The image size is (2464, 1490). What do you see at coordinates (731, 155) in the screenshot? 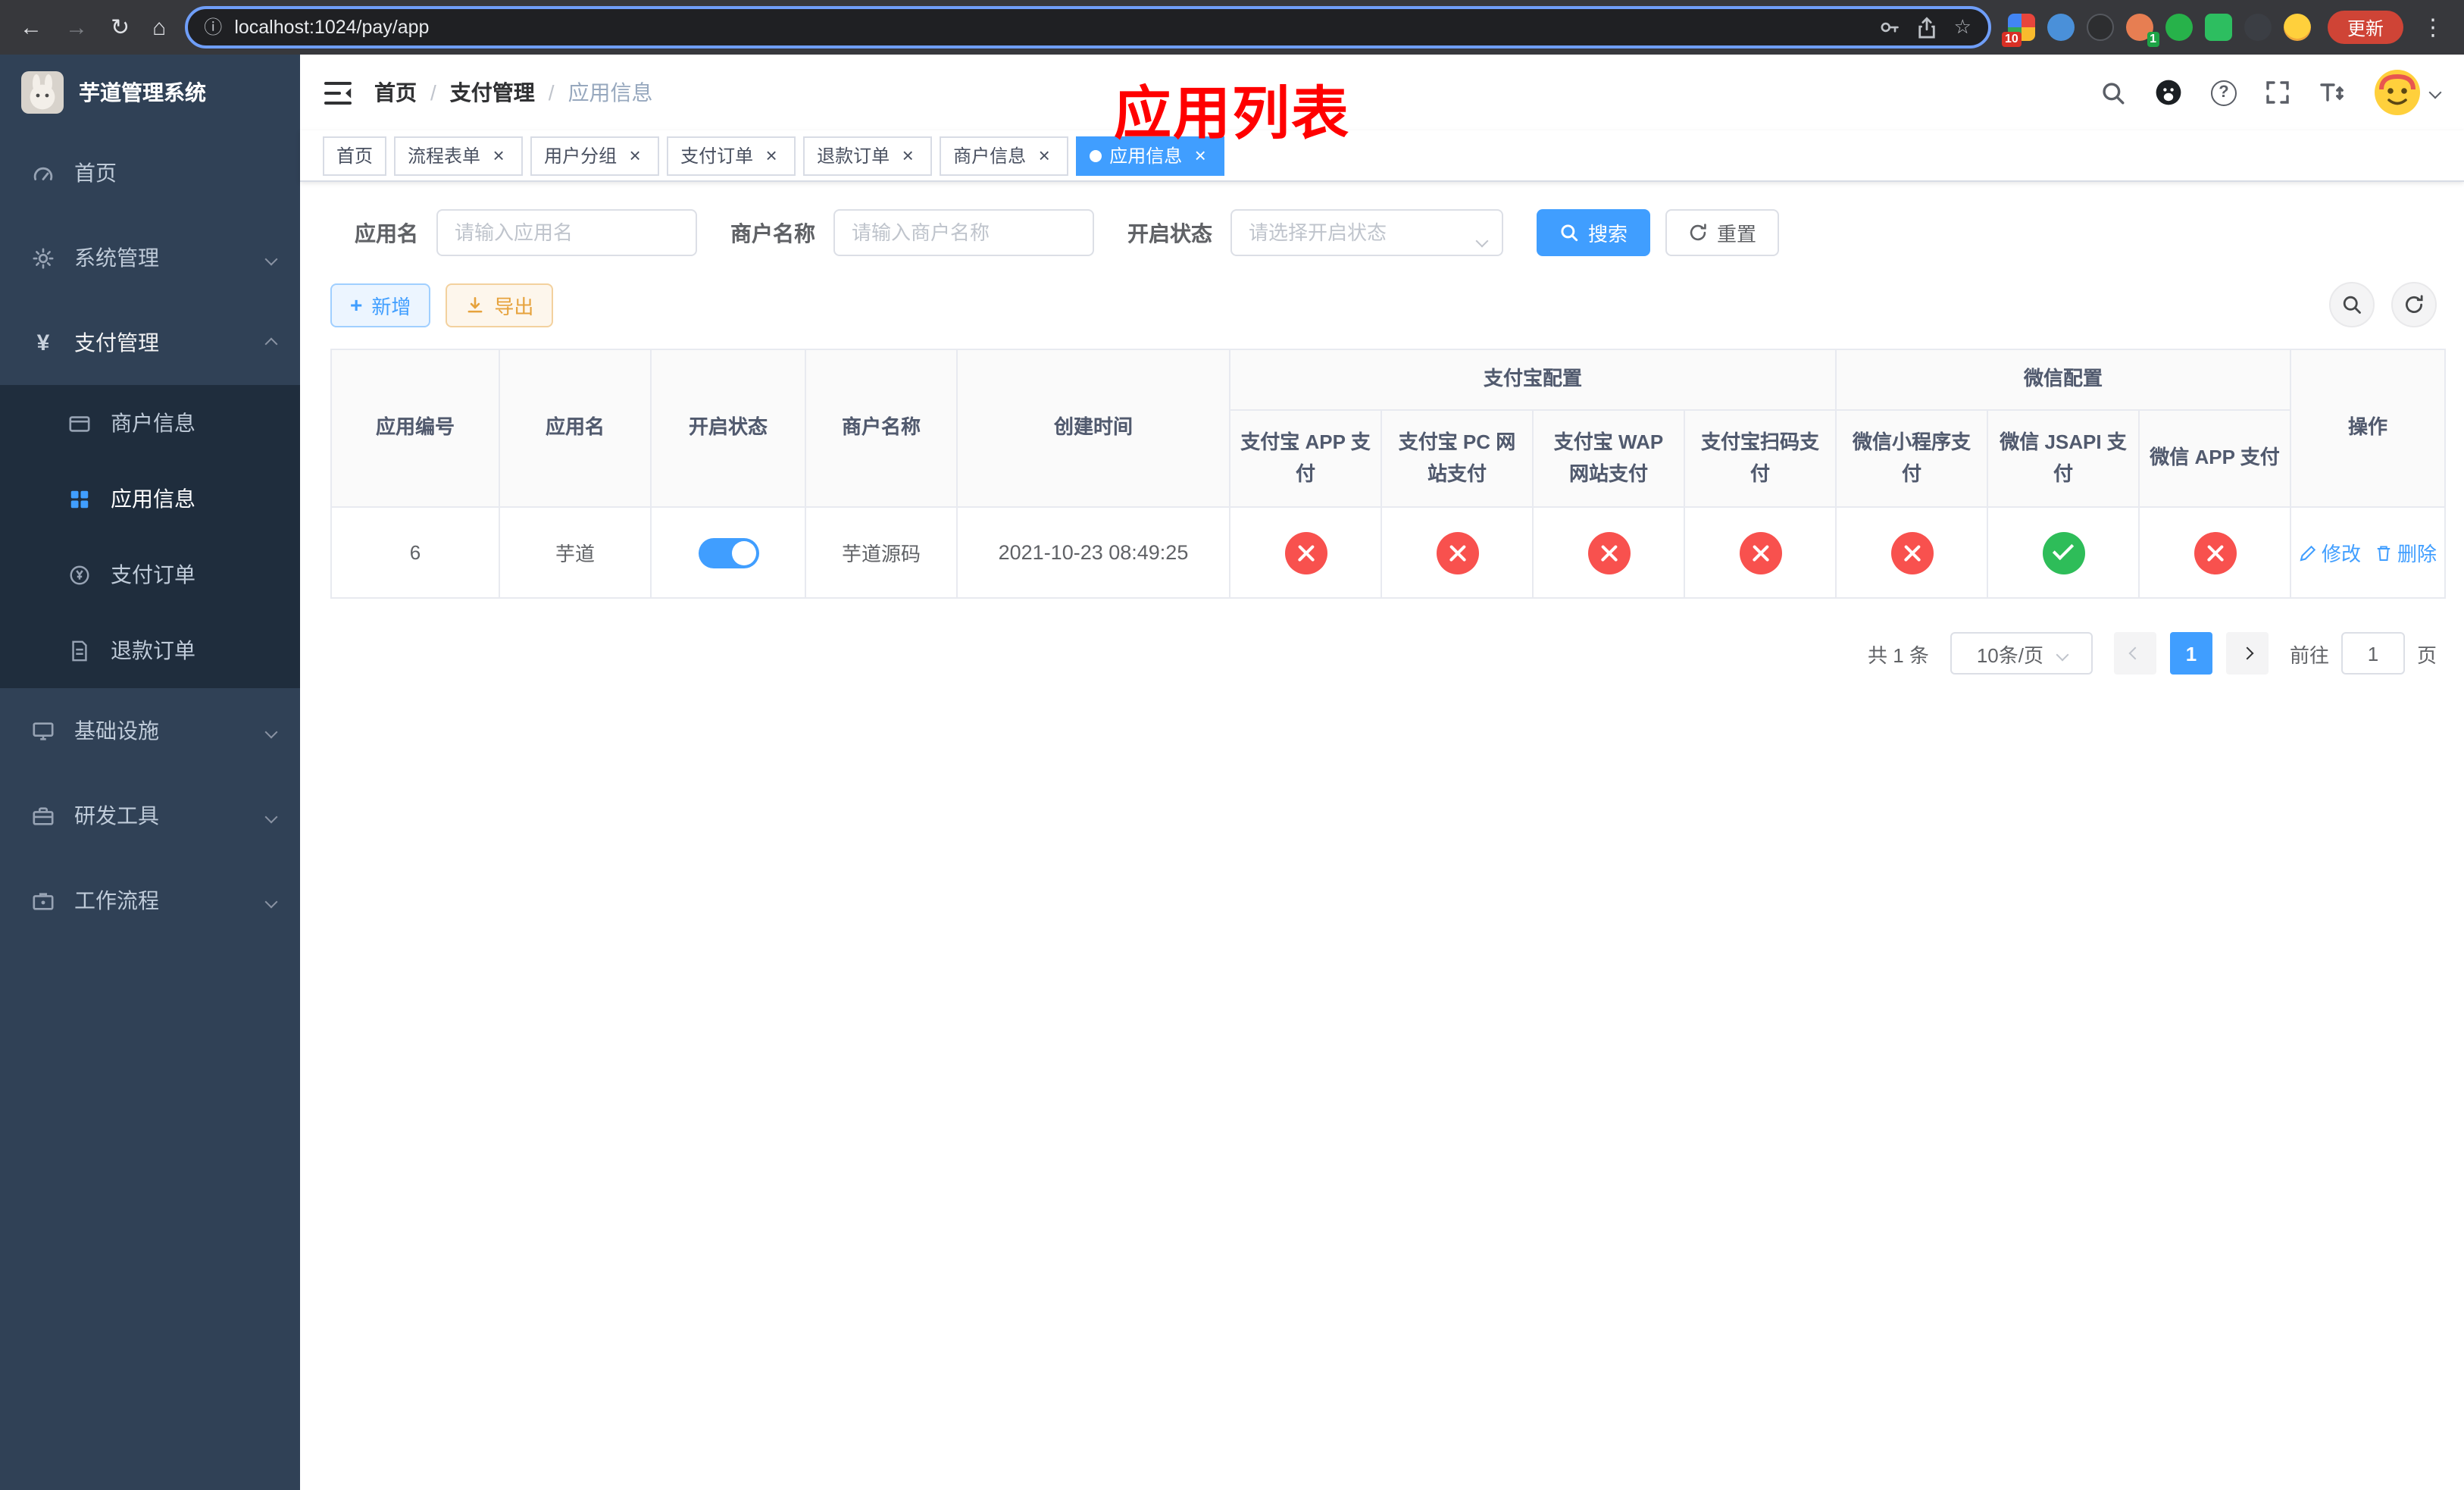
I see `tab-pay-order: 支付订单 ×` at bounding box center [731, 155].